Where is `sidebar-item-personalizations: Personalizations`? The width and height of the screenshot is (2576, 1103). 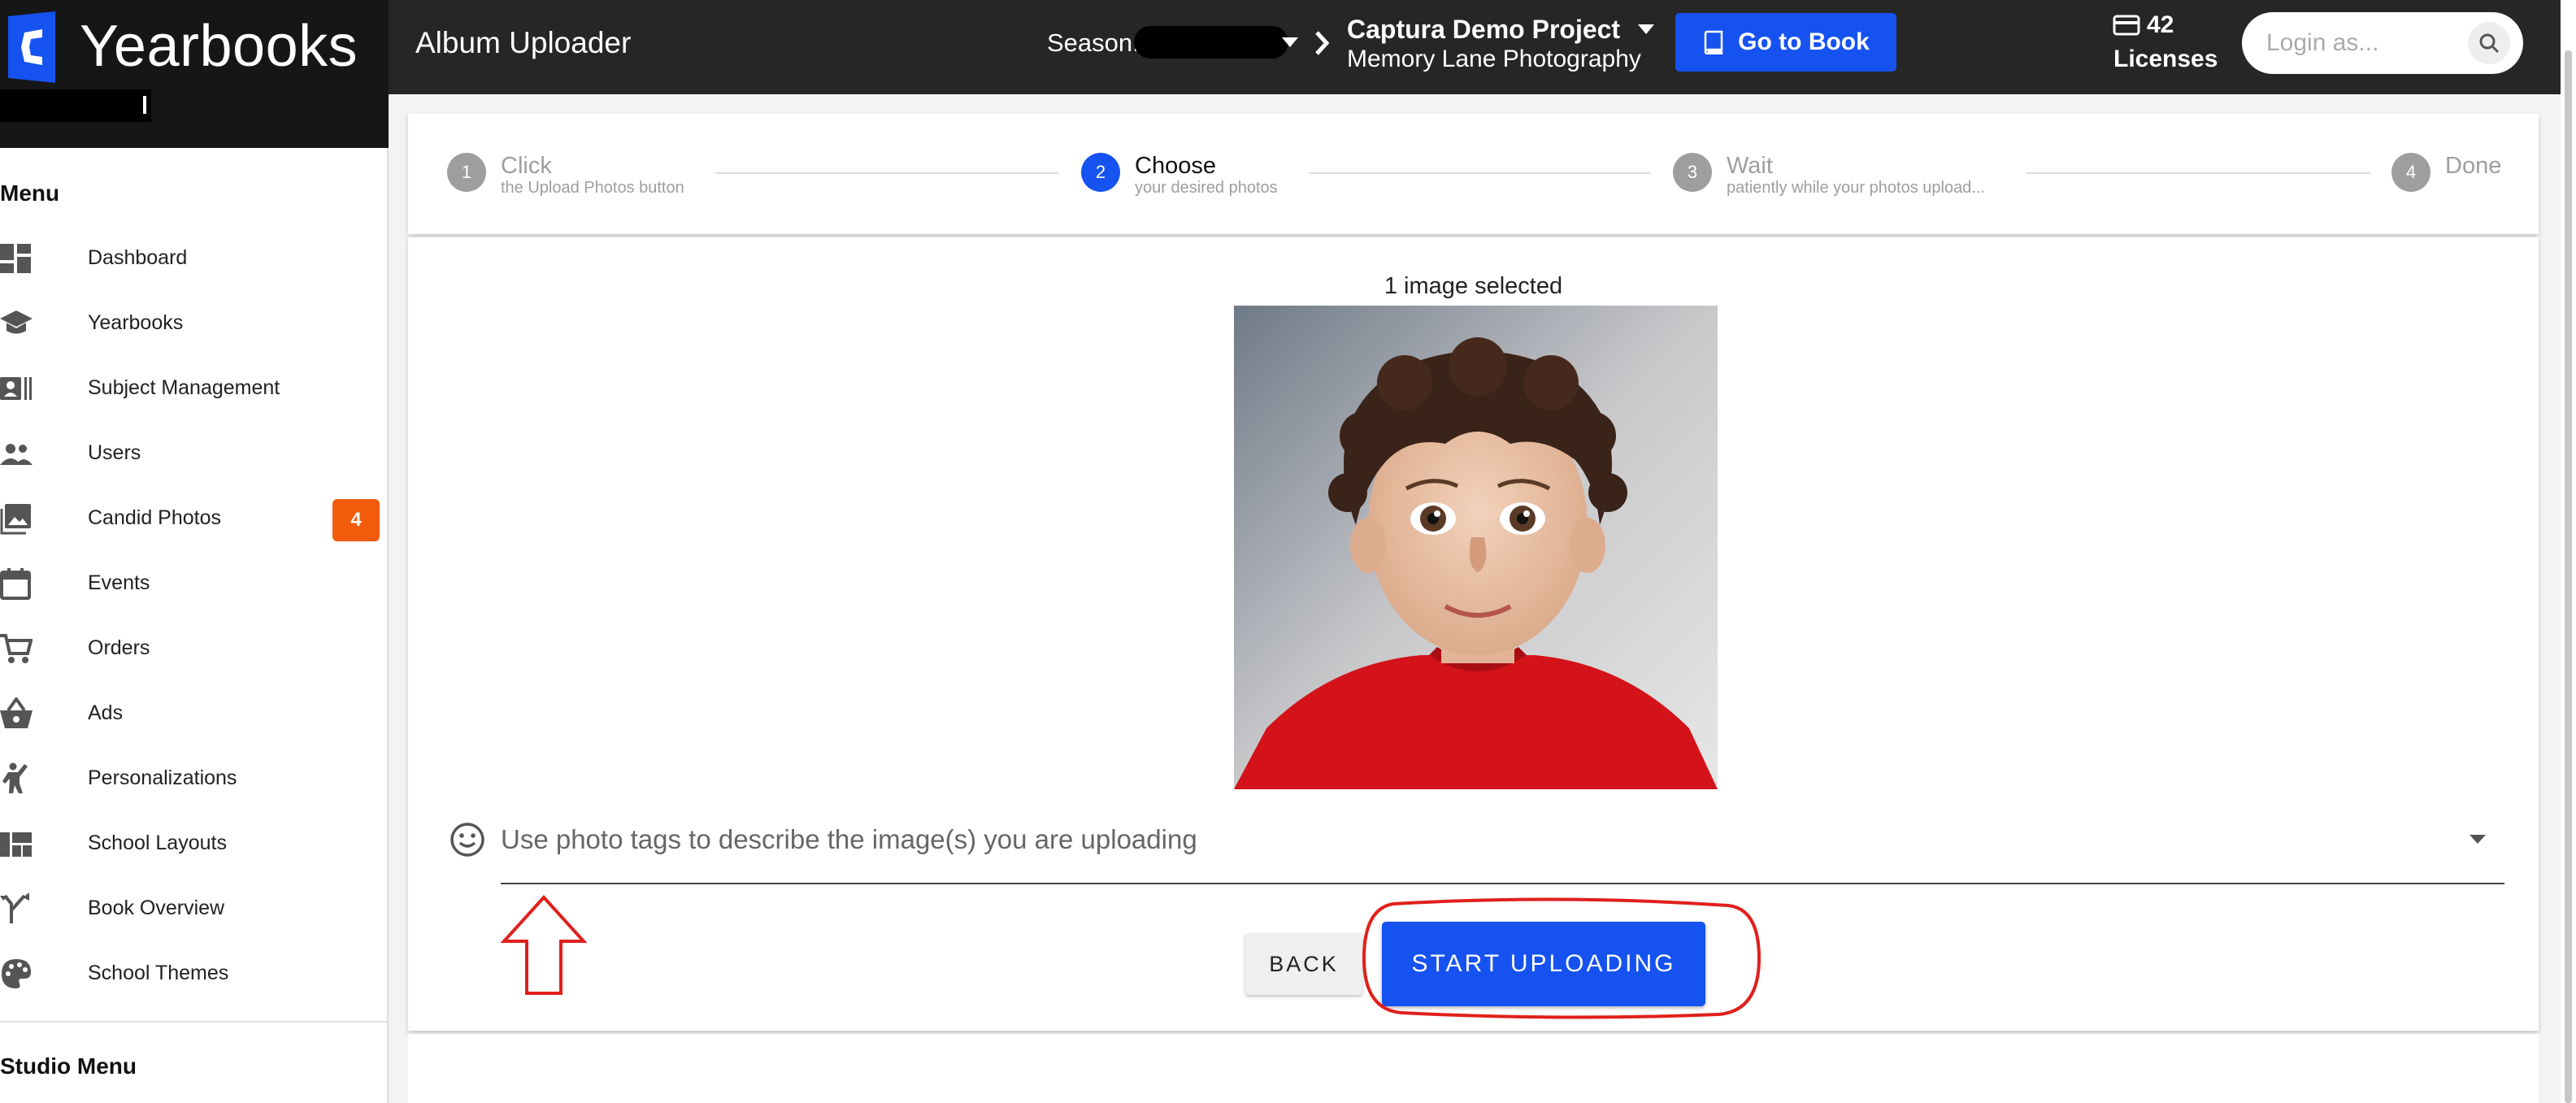 sidebar-item-personalizations: Personalizations is located at coordinates (193, 777).